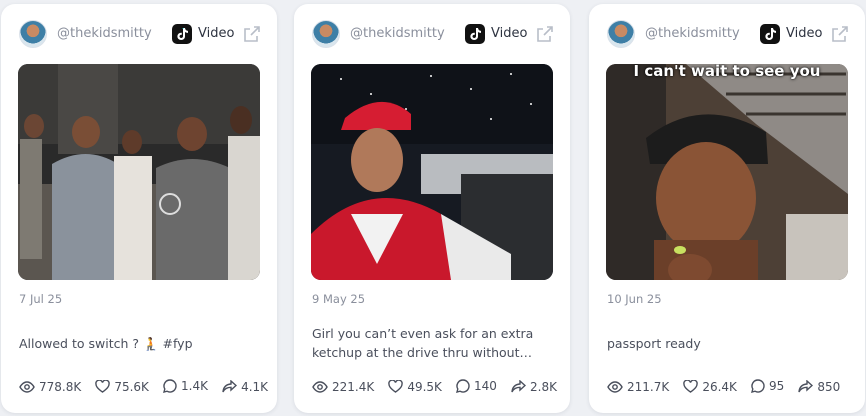 This screenshot has width=866, height=416. Describe the element at coordinates (485, 386) in the screenshot. I see `comments-count: 140` at that location.